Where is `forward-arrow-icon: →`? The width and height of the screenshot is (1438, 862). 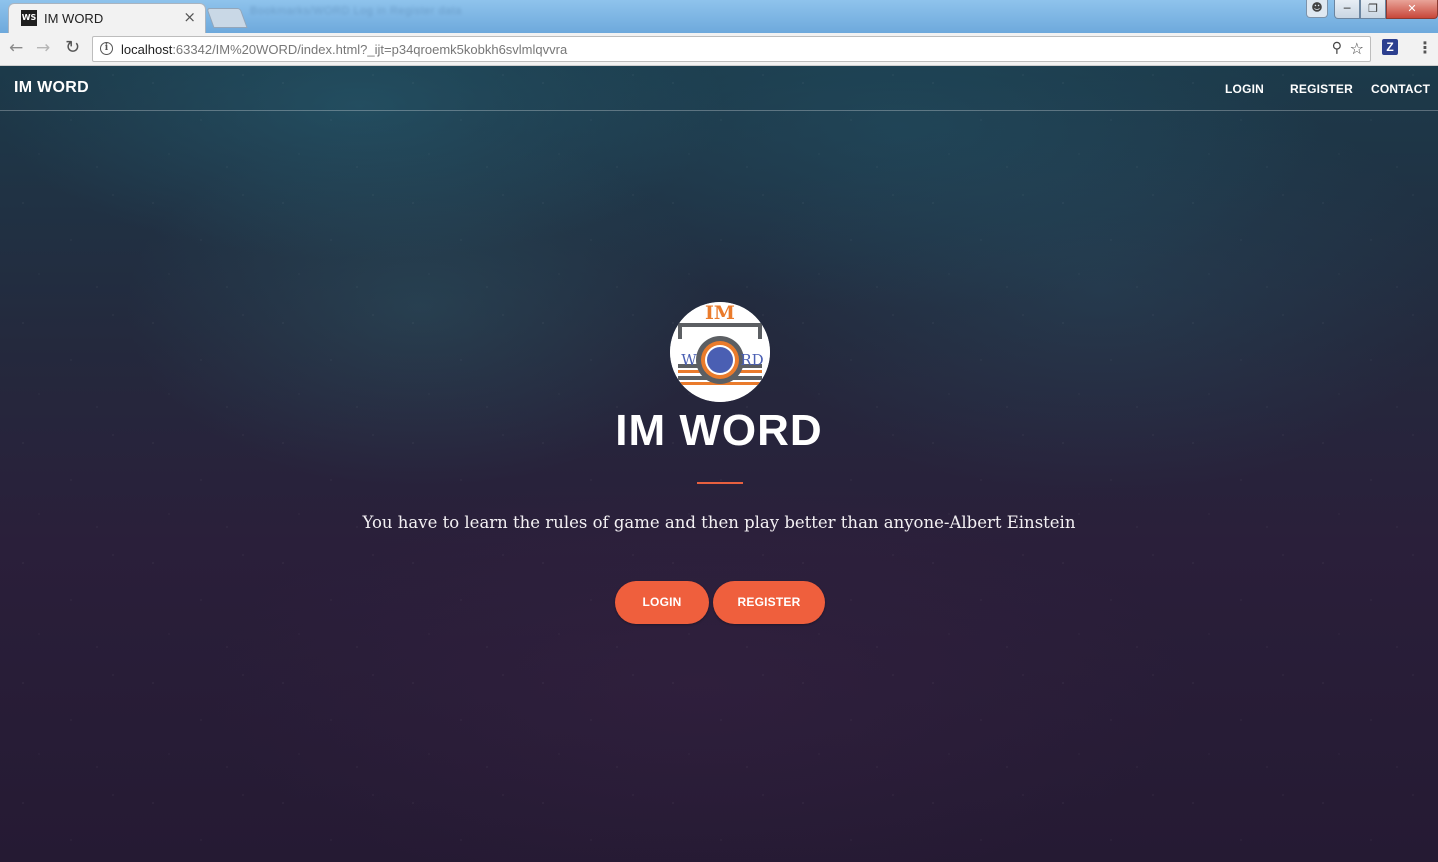
forward-arrow-icon: → is located at coordinates (43, 48).